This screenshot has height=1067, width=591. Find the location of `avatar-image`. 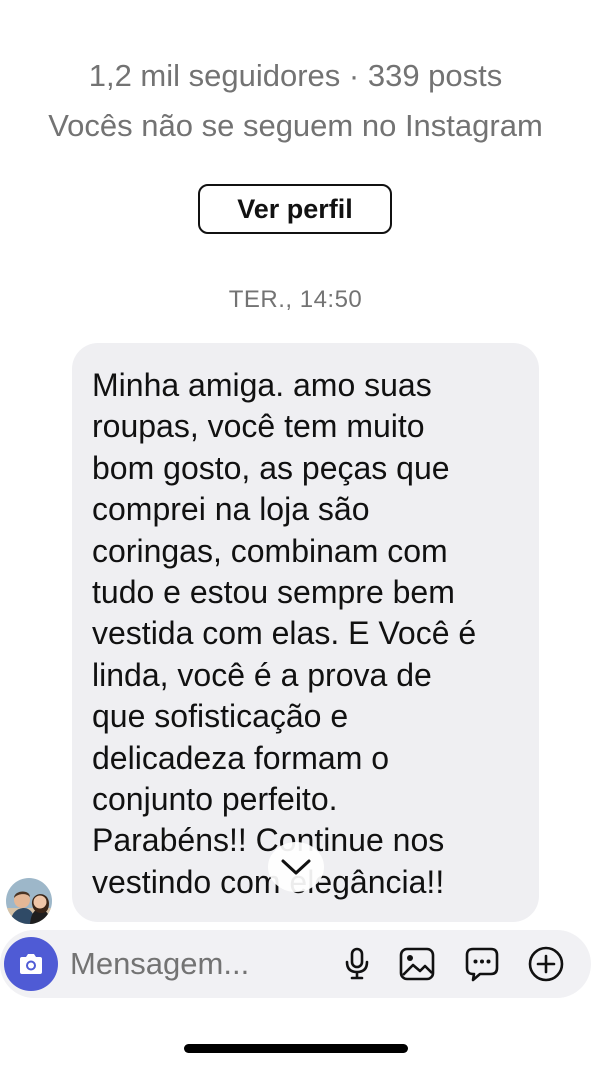

avatar-image is located at coordinates (29, 901).